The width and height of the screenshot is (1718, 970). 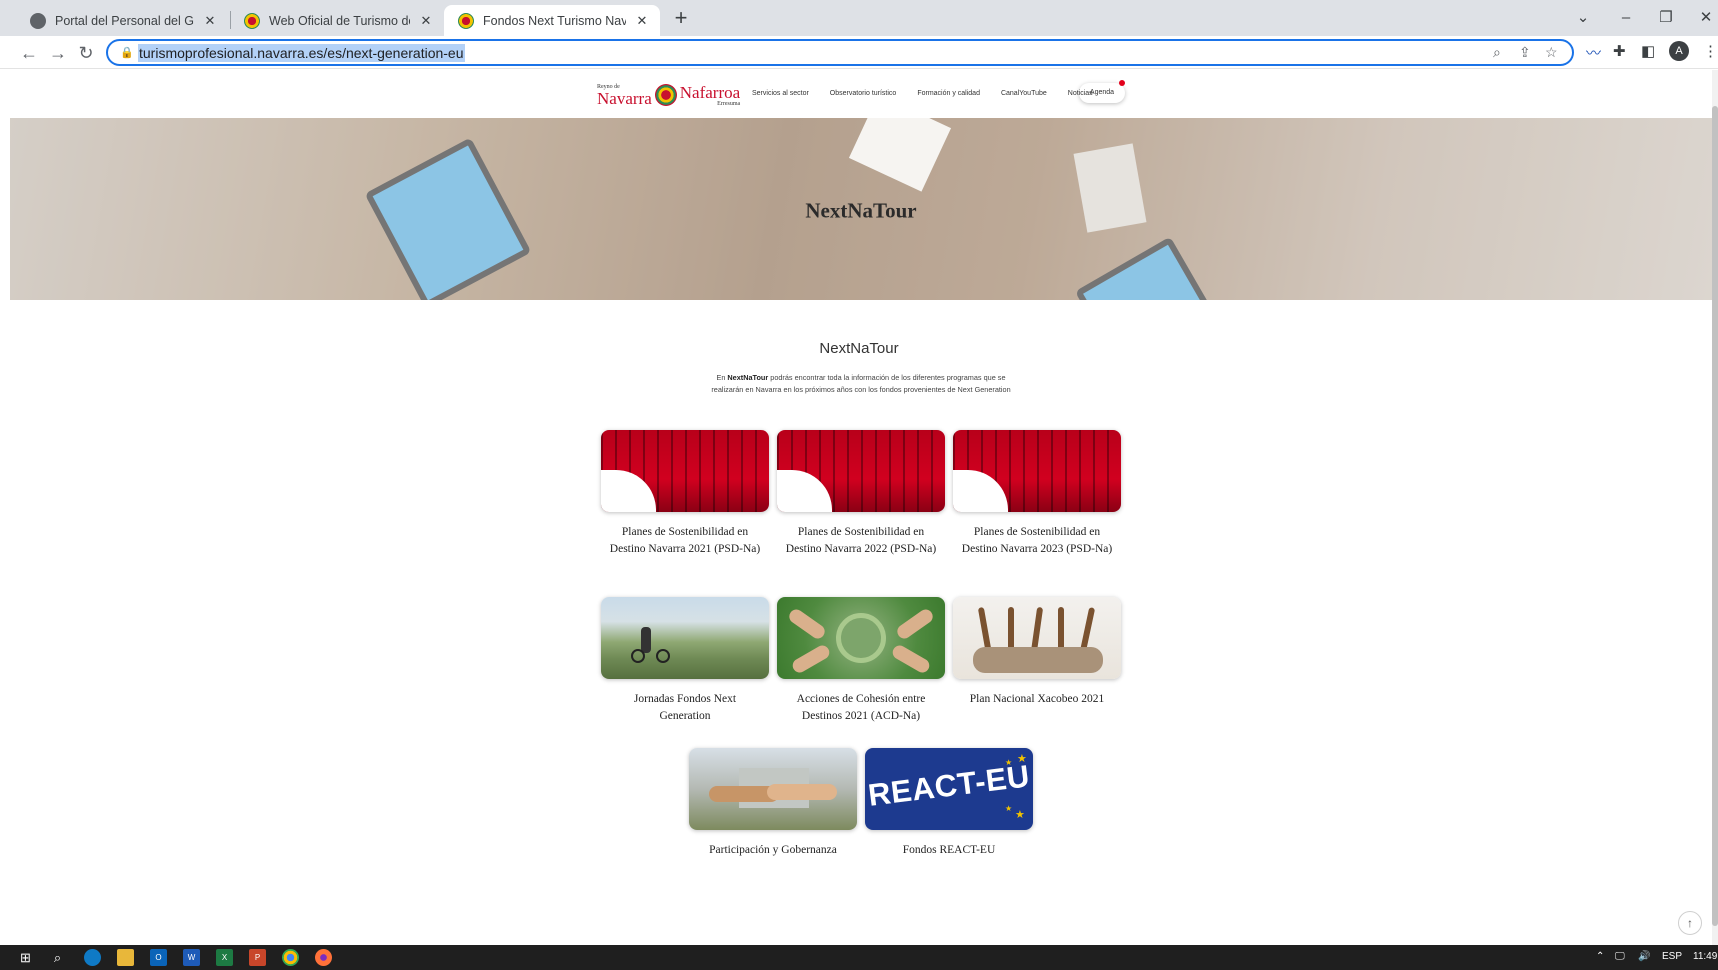 I want to click on forward-button: →, so click(x=58, y=53).